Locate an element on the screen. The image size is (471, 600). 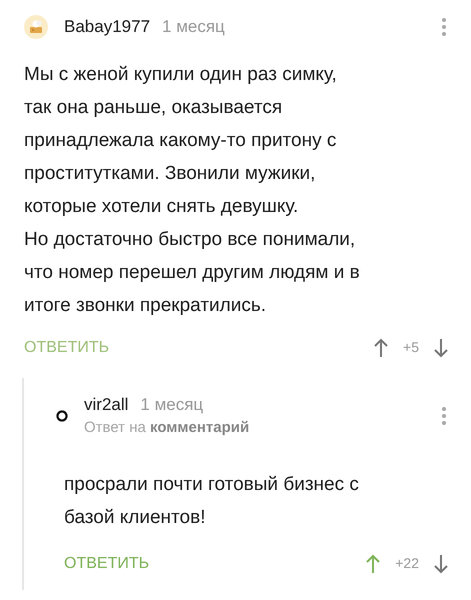
author-name: Babay1977 is located at coordinates (107, 27).